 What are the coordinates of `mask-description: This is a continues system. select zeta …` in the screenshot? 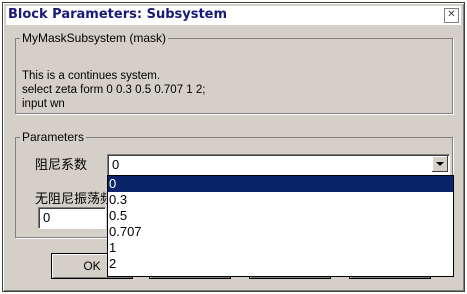 It's located at (113, 90).